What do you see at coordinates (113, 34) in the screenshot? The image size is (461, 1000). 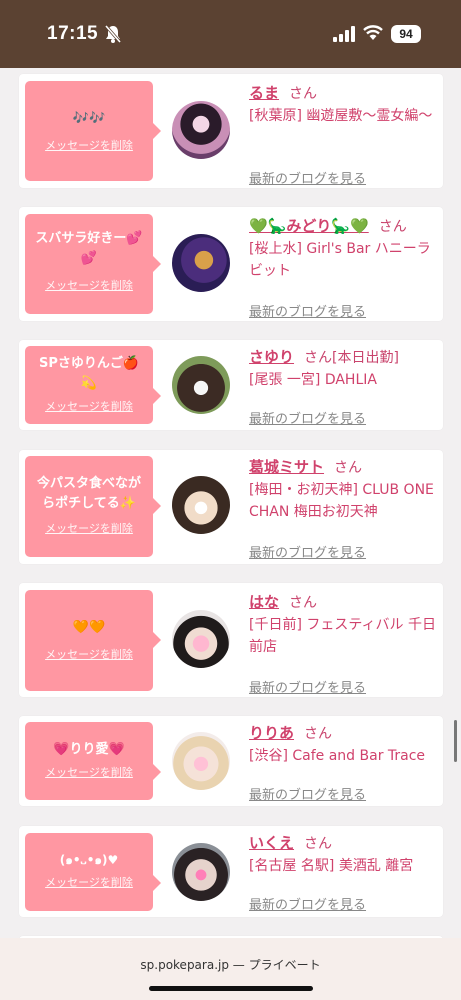 I see `bell-muted-icon` at bounding box center [113, 34].